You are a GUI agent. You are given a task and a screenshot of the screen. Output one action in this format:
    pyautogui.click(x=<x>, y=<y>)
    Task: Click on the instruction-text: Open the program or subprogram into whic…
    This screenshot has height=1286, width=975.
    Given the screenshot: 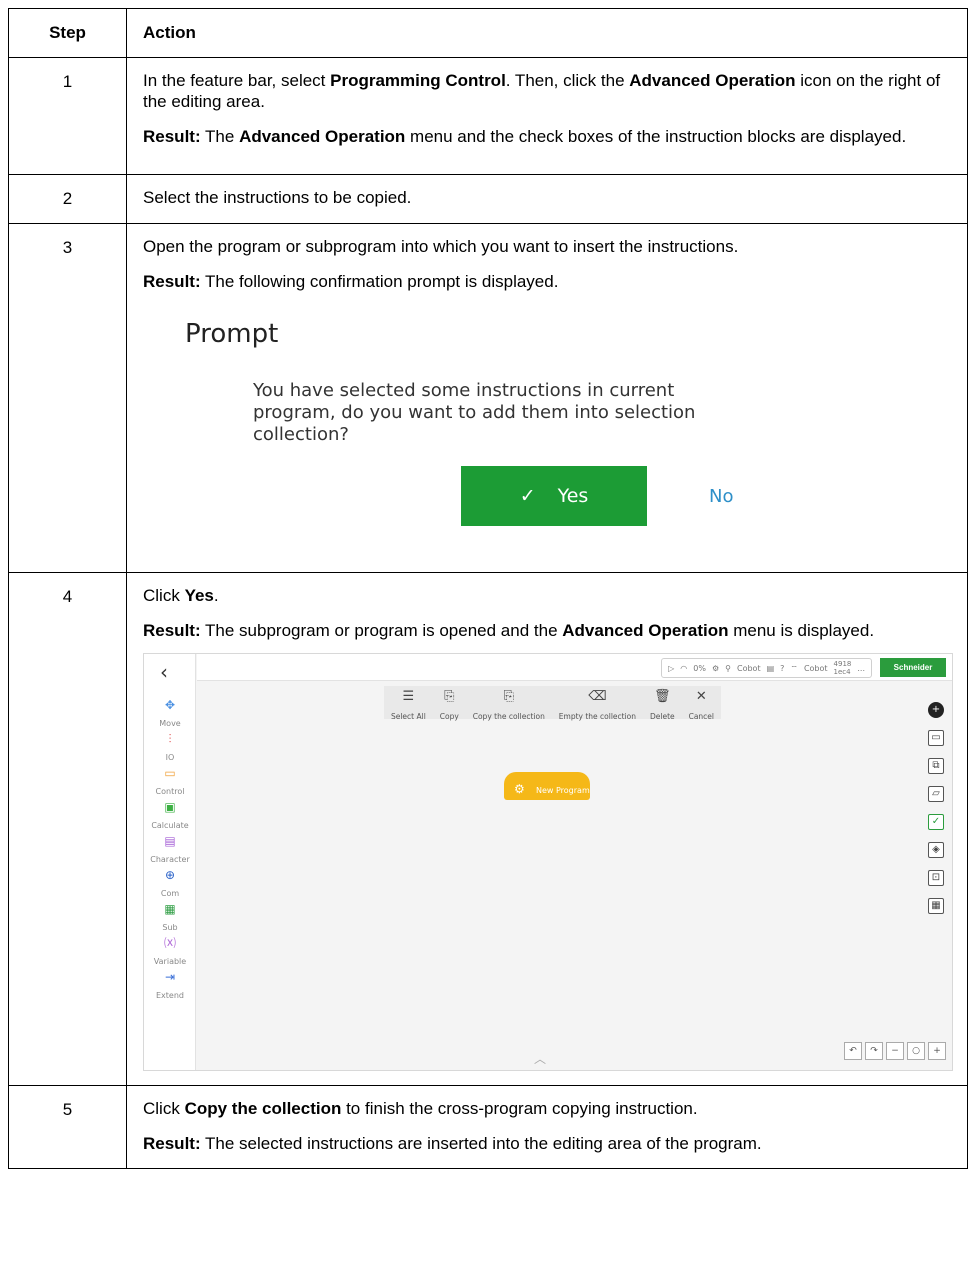 What is the action you would take?
    pyautogui.click(x=441, y=246)
    